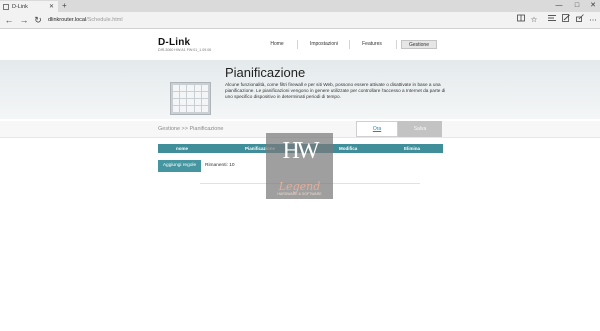 Image resolution: width=600 pixels, height=331 pixels. I want to click on remaining-count: Rimanenti: 10, so click(220, 165).